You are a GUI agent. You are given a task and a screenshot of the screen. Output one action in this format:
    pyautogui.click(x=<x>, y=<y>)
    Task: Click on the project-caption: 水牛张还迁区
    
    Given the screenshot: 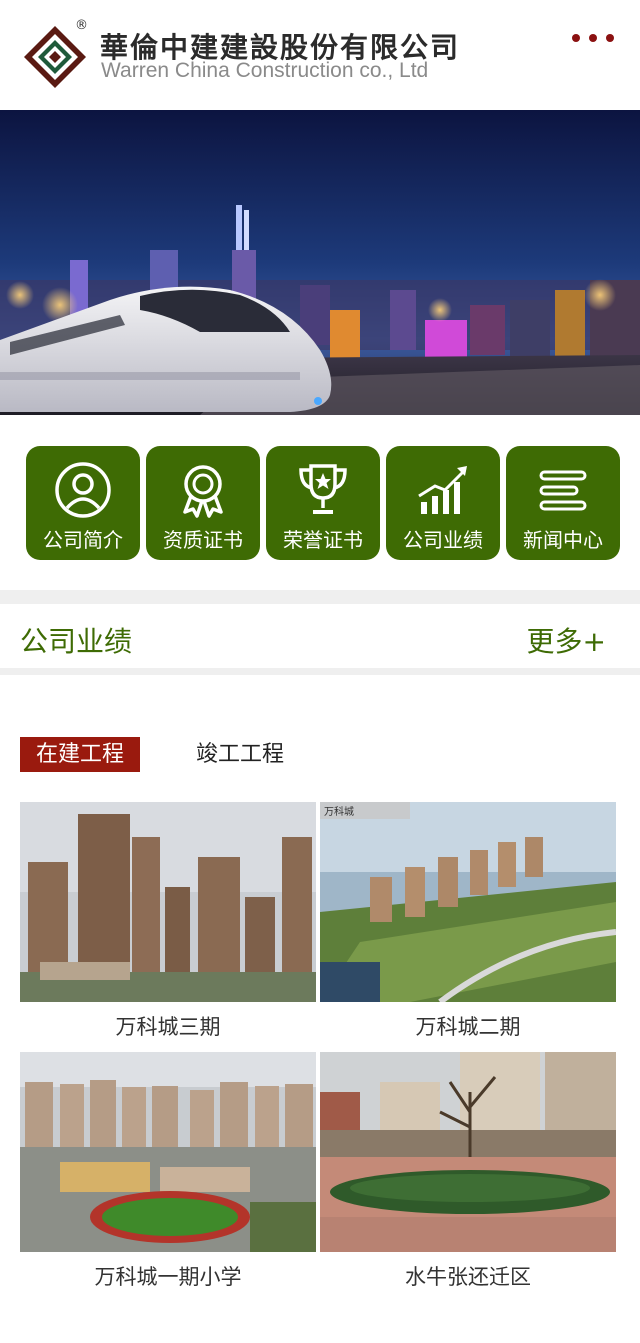 What is the action you would take?
    pyautogui.click(x=468, y=1277)
    